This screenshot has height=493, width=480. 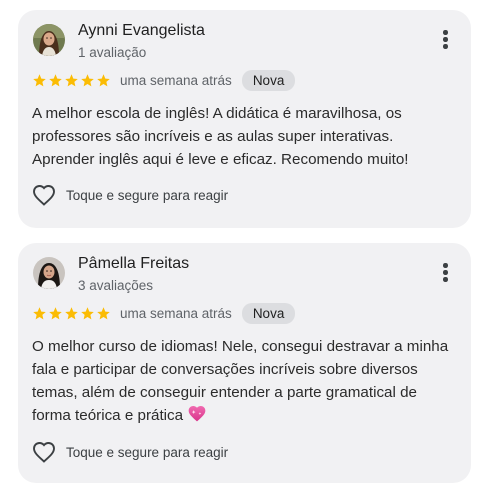 What do you see at coordinates (141, 31) in the screenshot?
I see `author-name: Aynni Evangelista` at bounding box center [141, 31].